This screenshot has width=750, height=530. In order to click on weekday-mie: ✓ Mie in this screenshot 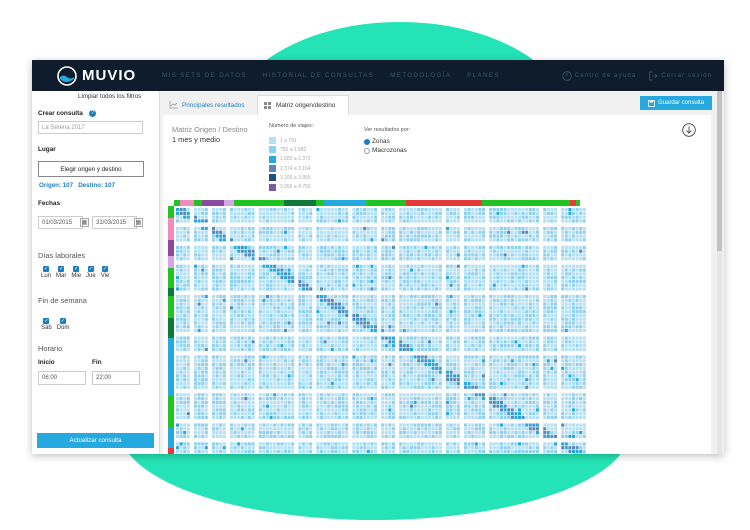, I will do `click(76, 272)`.